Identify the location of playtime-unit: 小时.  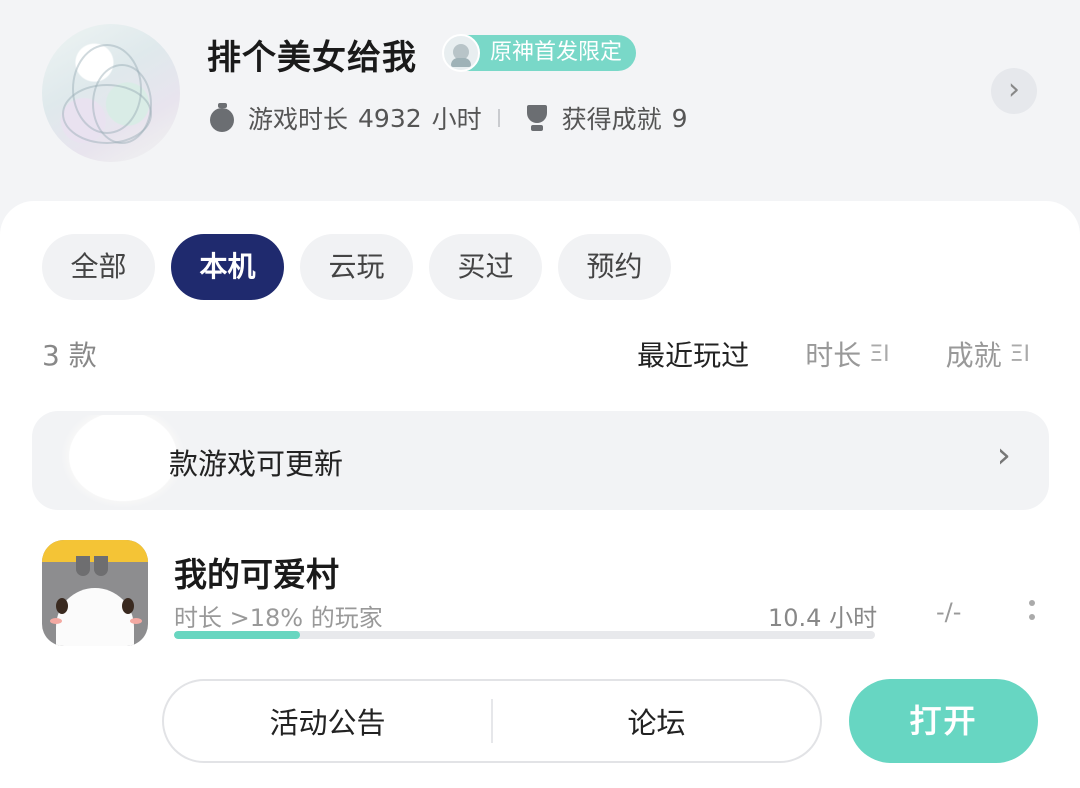
(456, 119).